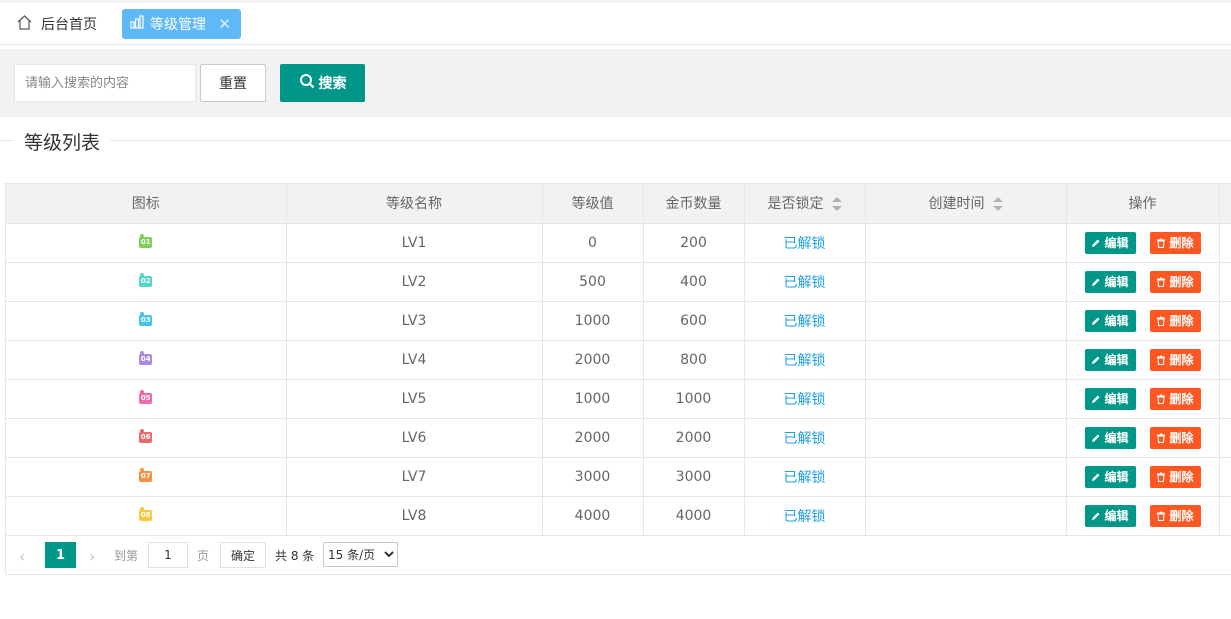 This screenshot has height=619, width=1231. I want to click on table-row: 08 LV8 4000 4000 已解锁 编辑 删除, so click(618, 516).